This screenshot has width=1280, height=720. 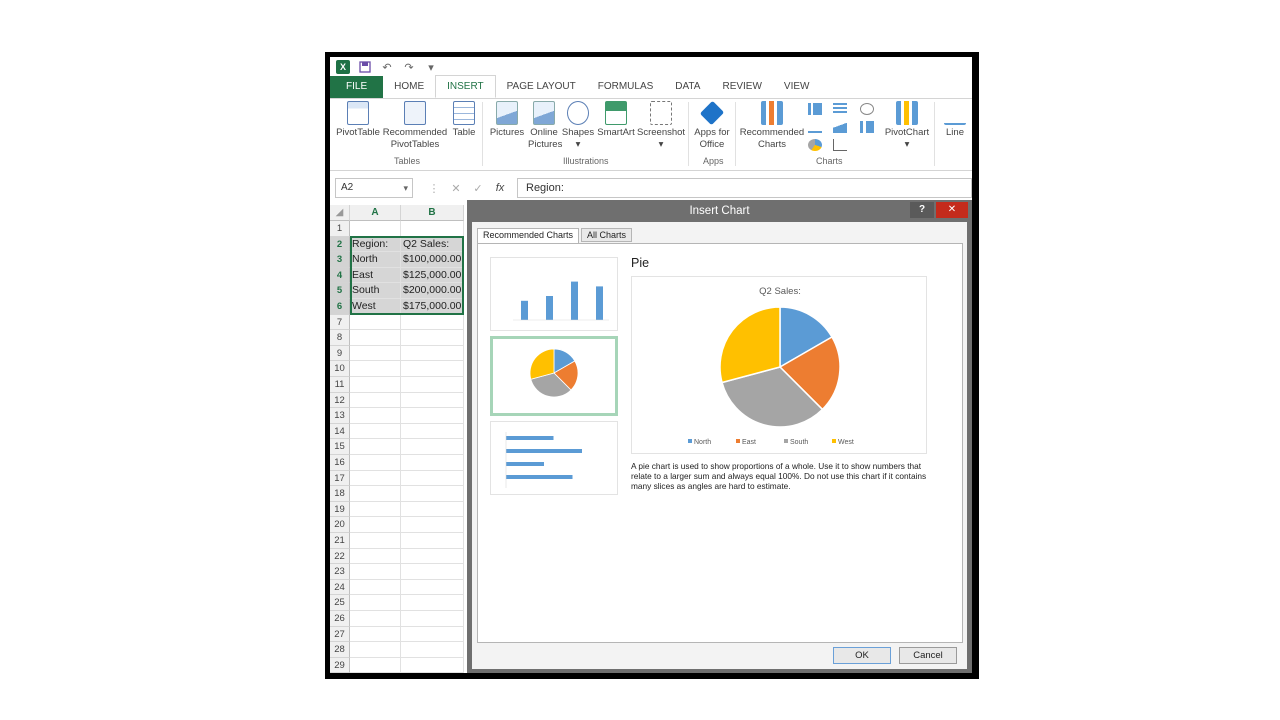 What do you see at coordinates (797, 87) in the screenshot?
I see `tab-view: VIEW` at bounding box center [797, 87].